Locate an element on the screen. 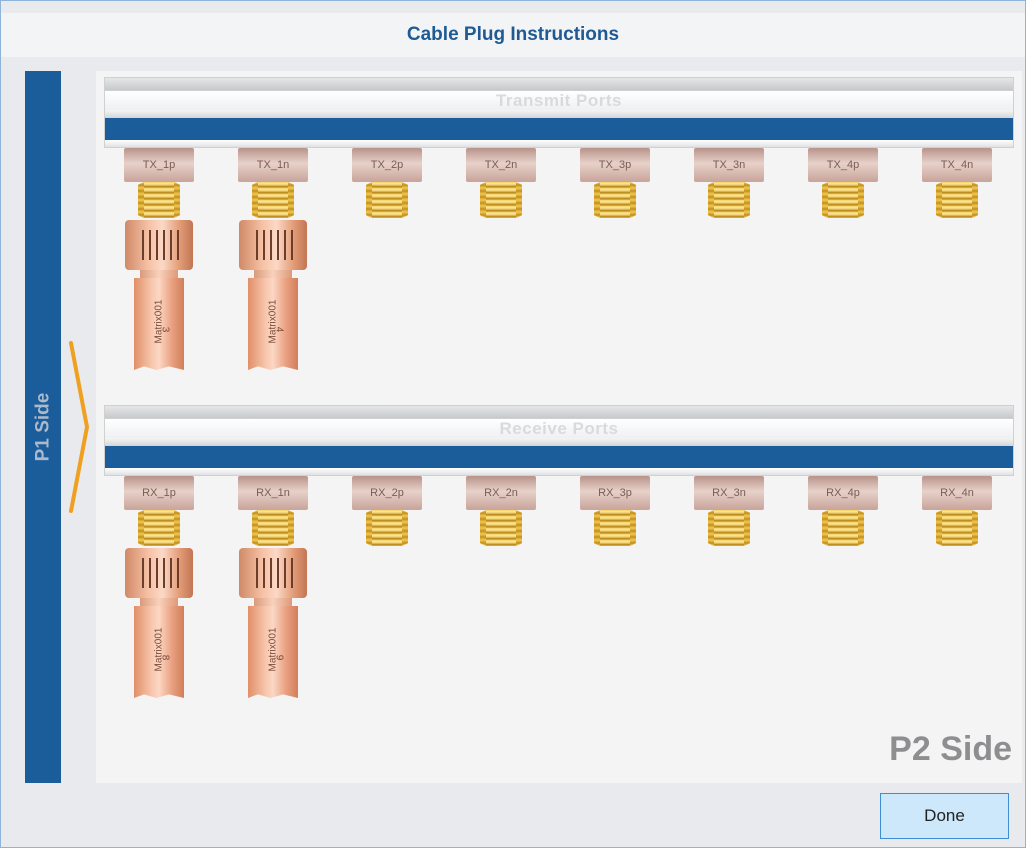 The height and width of the screenshot is (848, 1026). port-head: TX_1n is located at coordinates (273, 165).